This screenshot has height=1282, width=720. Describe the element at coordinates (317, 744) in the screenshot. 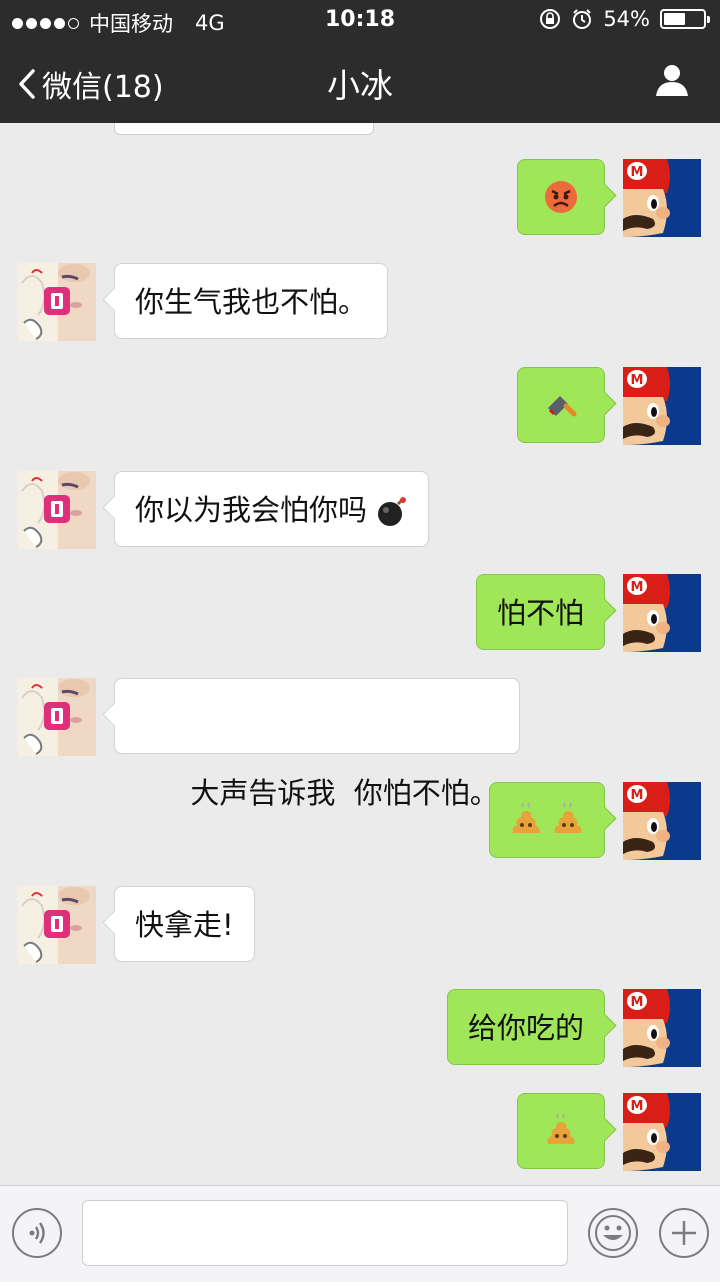

I see `incoming-bubble: 大声告诉我 你怕不怕。` at that location.